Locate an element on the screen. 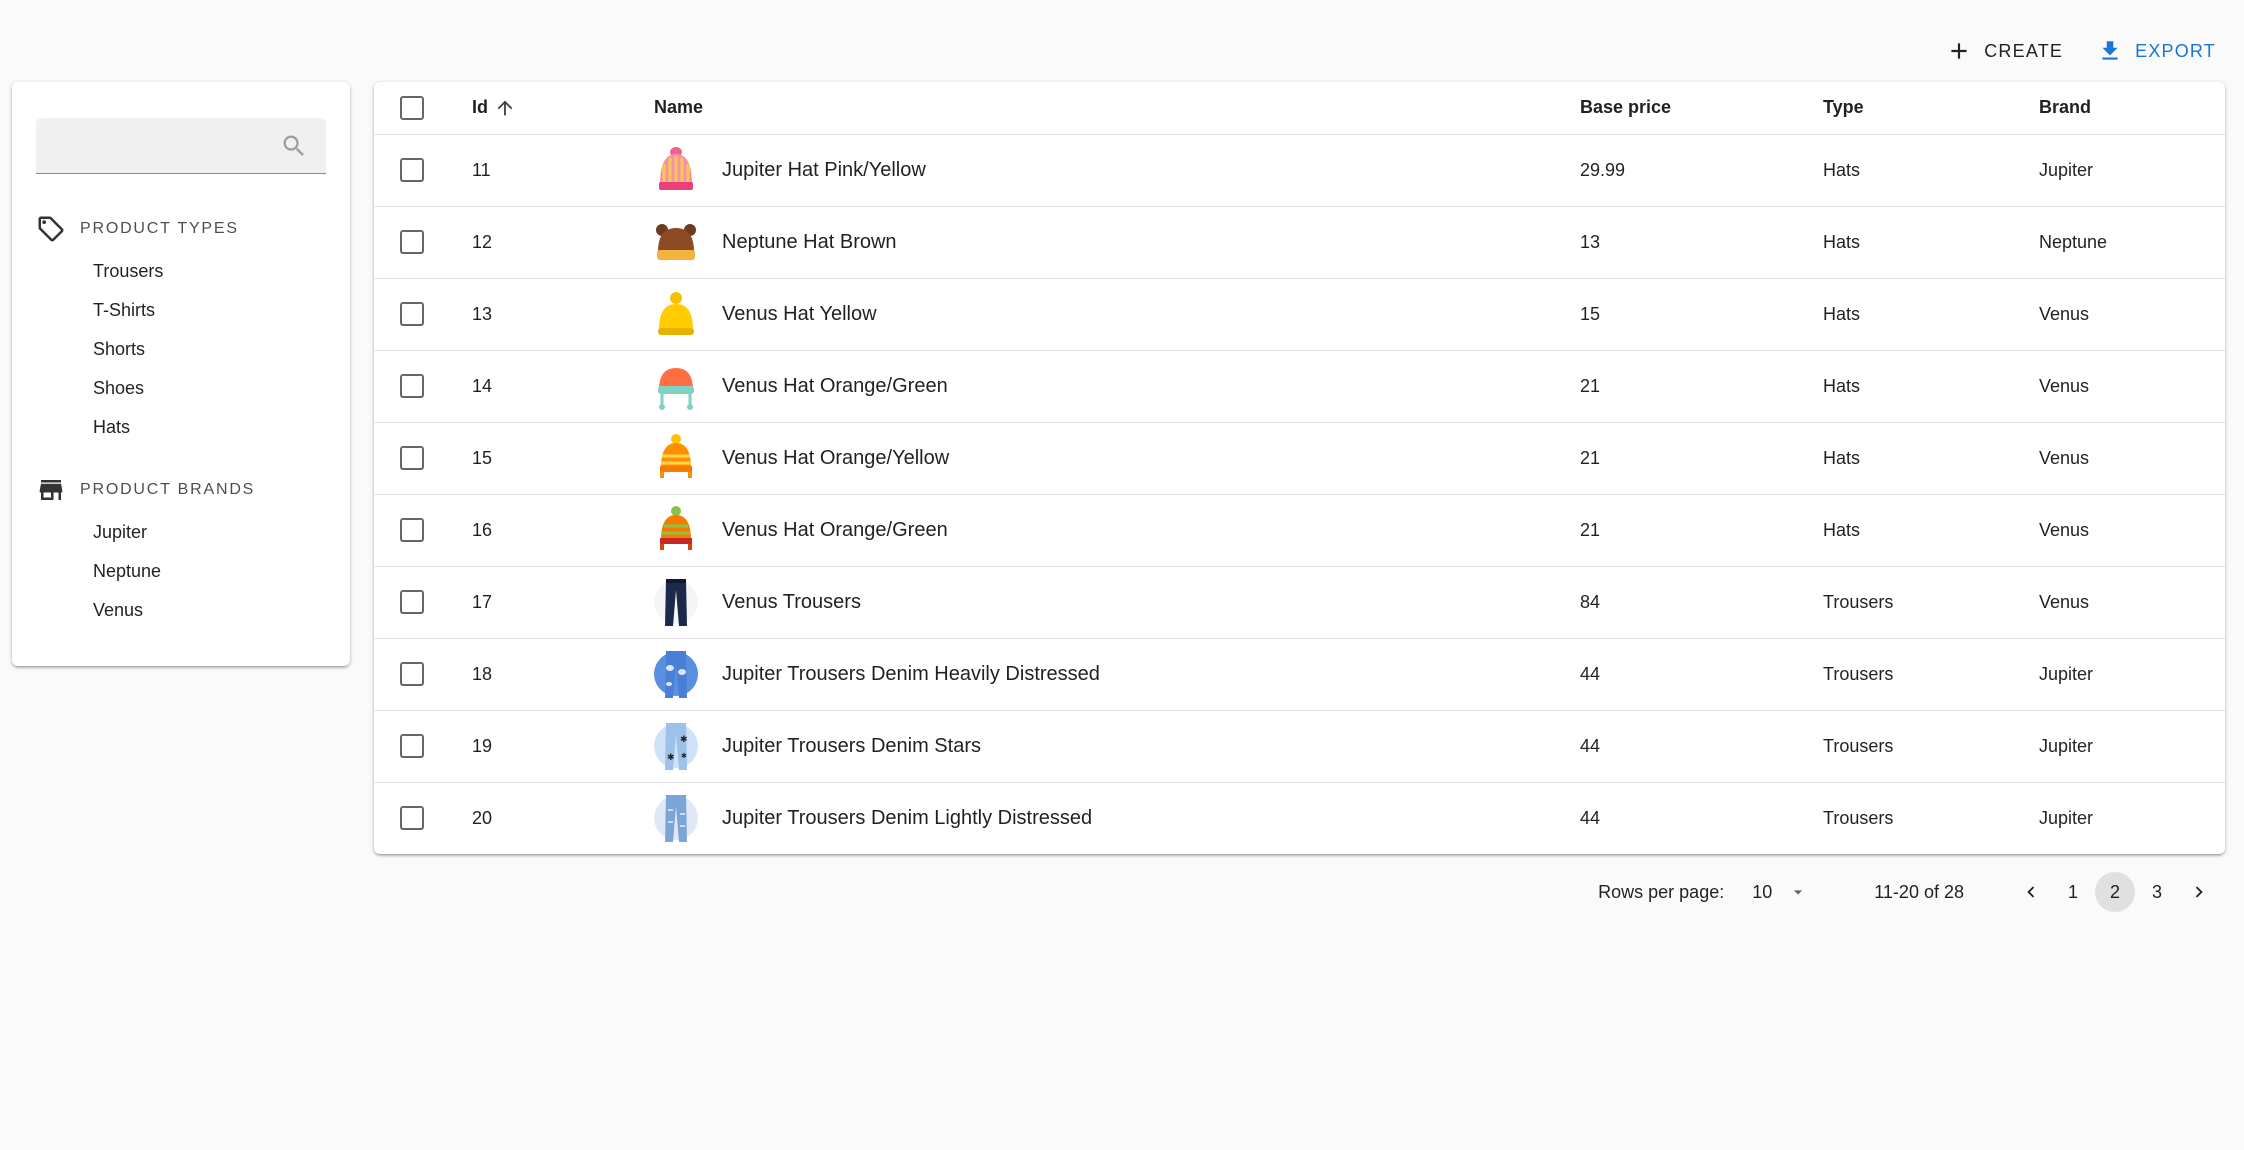  rows-per-page-label: Rows per page: is located at coordinates (1661, 891).